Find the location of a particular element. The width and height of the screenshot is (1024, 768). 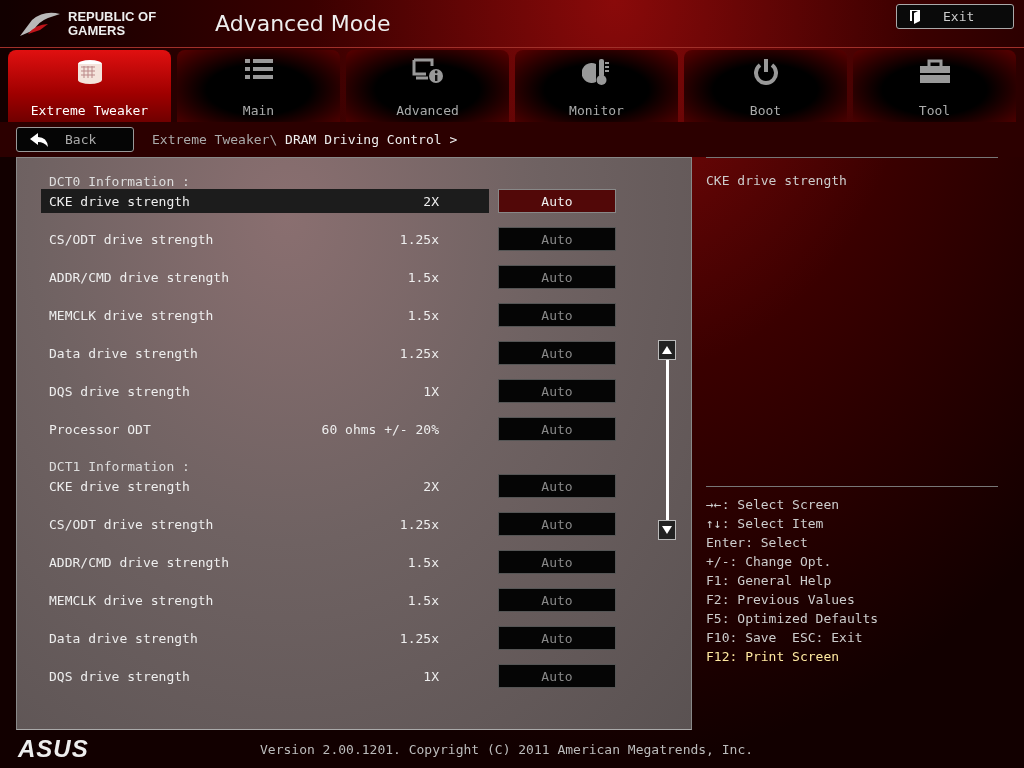

exit-button: Exit is located at coordinates (955, 16).